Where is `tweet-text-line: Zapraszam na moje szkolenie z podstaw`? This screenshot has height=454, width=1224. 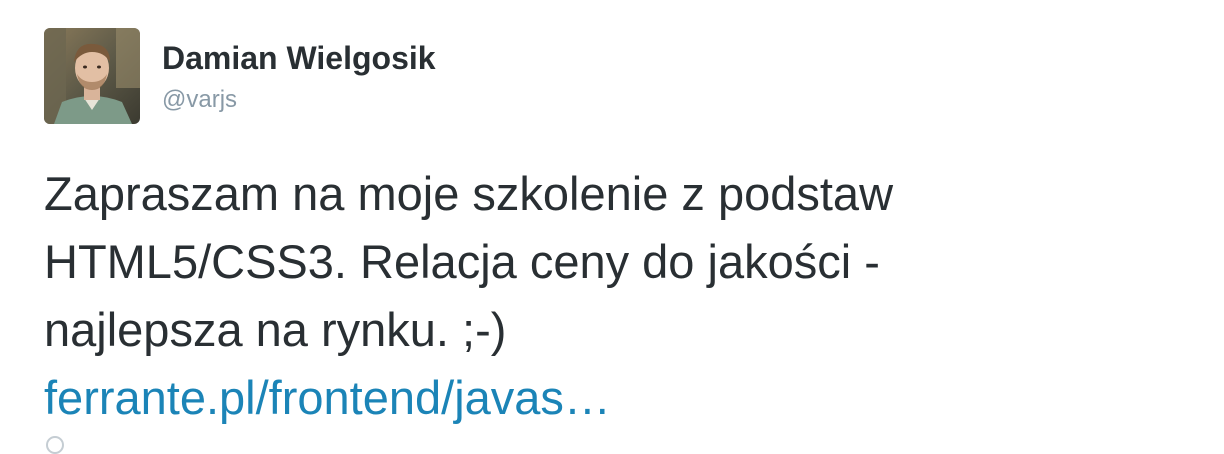
tweet-text-line: Zapraszam na moje szkolenie z podstaw is located at coordinates (469, 193).